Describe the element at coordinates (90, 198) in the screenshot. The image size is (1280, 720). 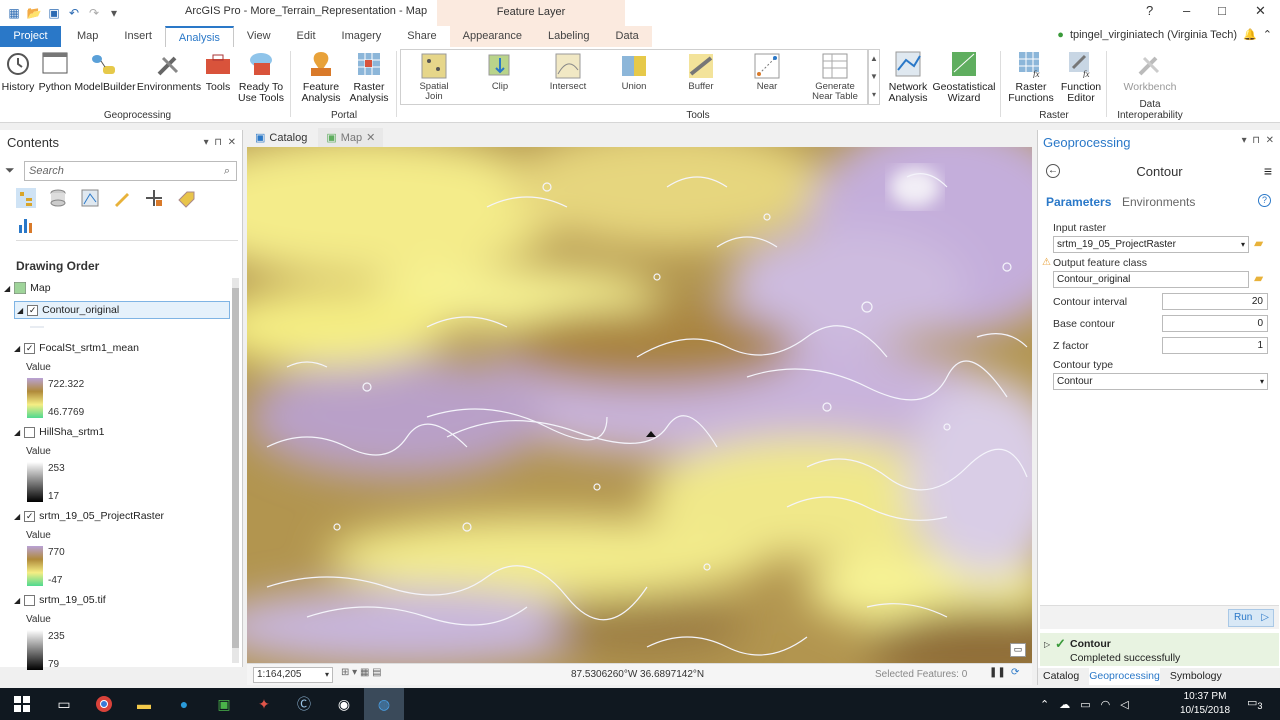
I see `list-by-selection-icon` at that location.